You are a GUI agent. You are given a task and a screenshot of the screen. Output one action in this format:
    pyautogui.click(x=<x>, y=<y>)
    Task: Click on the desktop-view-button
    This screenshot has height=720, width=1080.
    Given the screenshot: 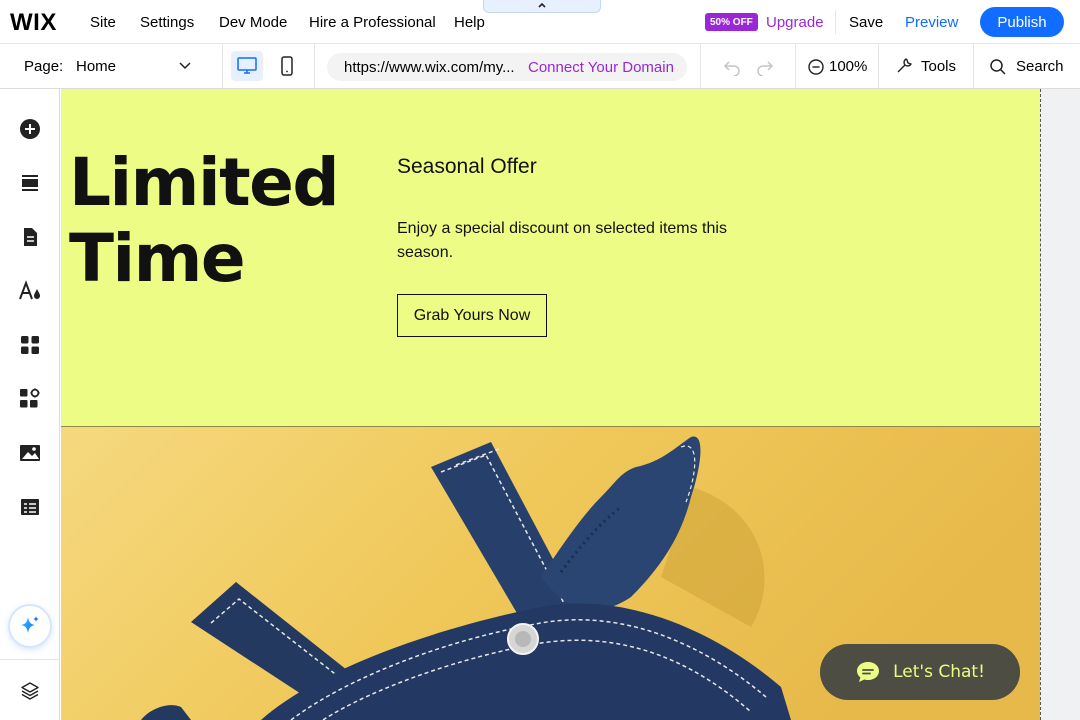 What is the action you would take?
    pyautogui.click(x=247, y=66)
    